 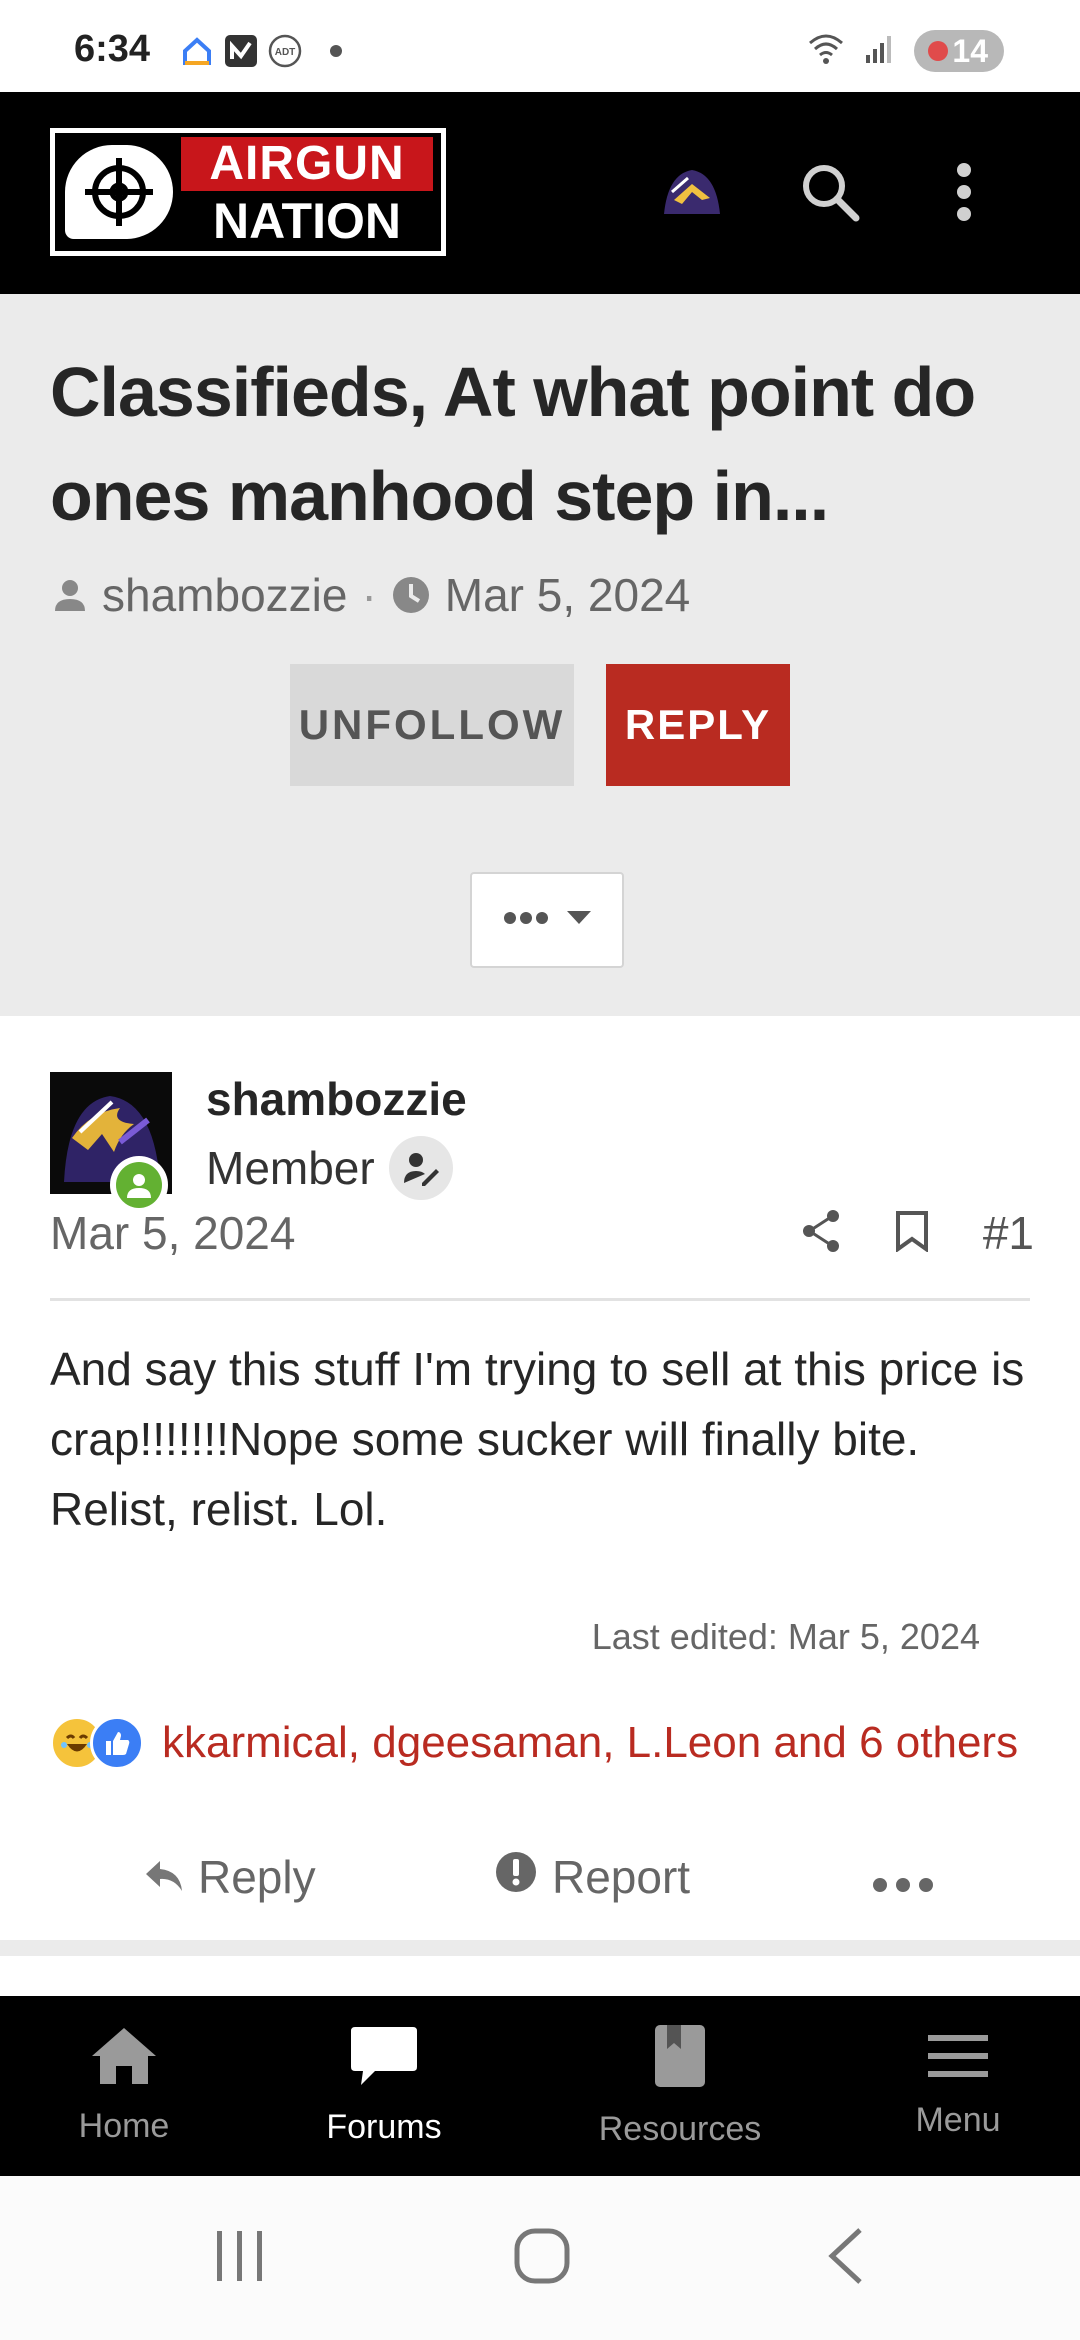 I want to click on battery-indicator: 14, so click(x=959, y=51).